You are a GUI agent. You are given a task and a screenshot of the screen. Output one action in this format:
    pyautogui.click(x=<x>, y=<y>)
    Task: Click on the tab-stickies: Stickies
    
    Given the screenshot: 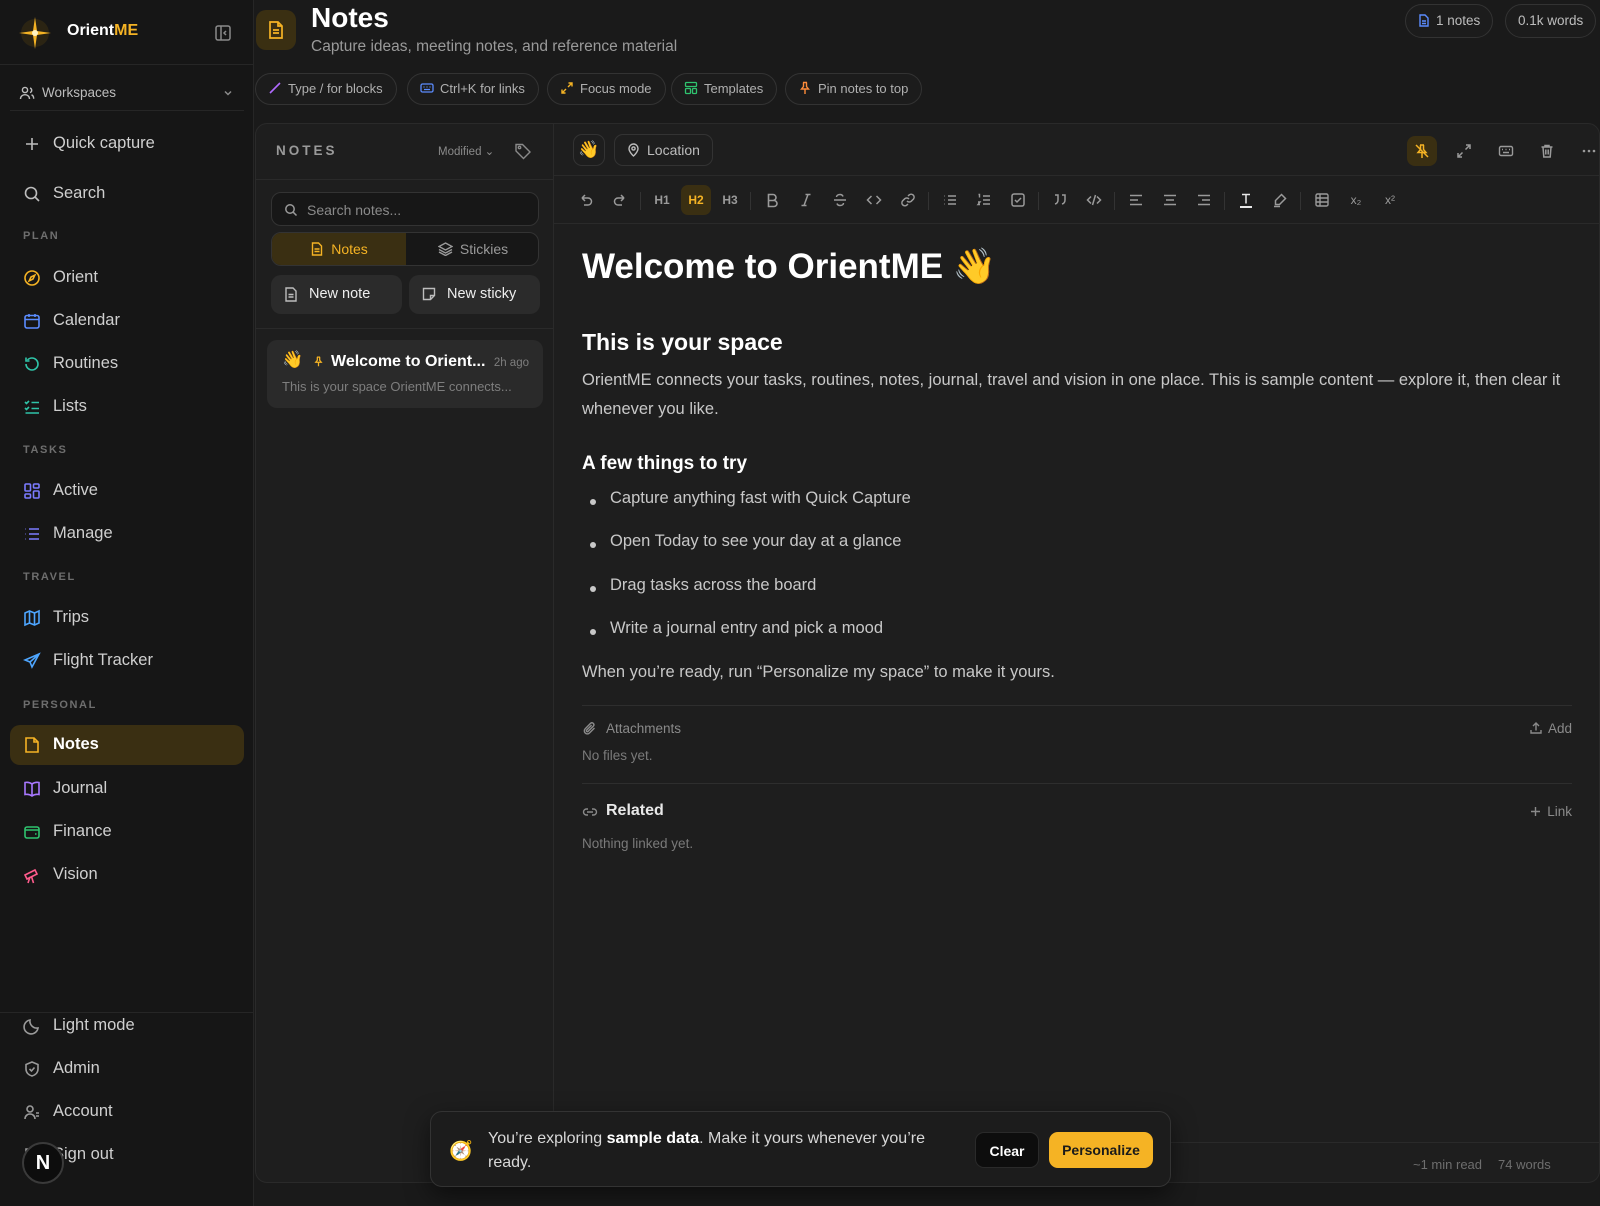 What is the action you would take?
    pyautogui.click(x=472, y=249)
    